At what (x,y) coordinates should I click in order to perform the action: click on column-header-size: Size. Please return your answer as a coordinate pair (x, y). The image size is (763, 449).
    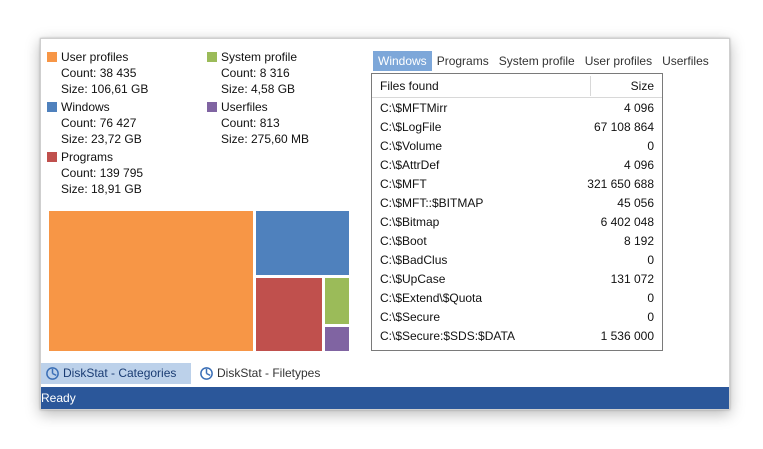
    Looking at the image, I should click on (642, 86).